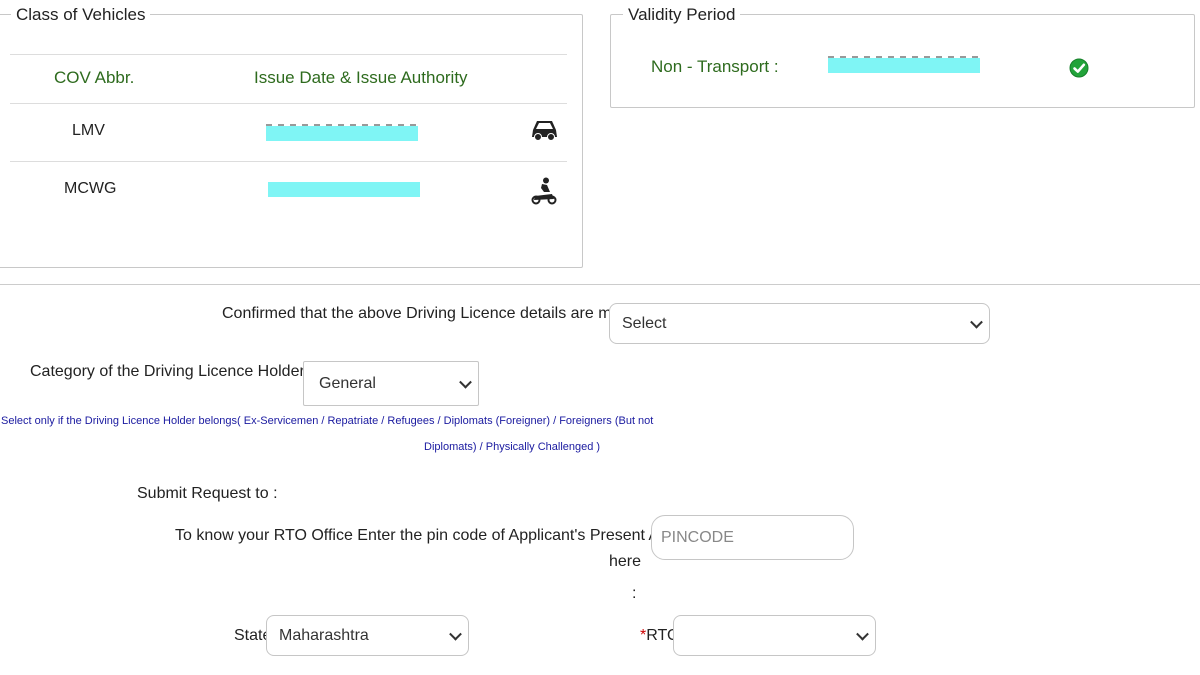 This screenshot has width=1200, height=675. I want to click on category-select: General, so click(391, 383).